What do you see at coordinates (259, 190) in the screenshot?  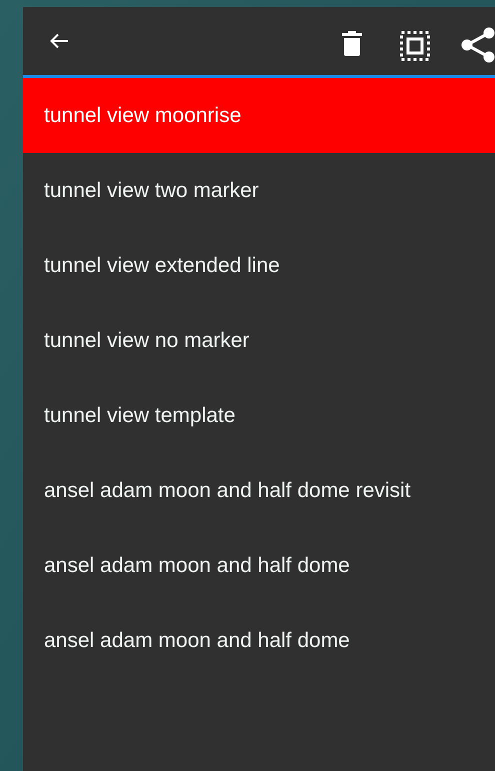 I see `list-item: tunnel view two marker` at bounding box center [259, 190].